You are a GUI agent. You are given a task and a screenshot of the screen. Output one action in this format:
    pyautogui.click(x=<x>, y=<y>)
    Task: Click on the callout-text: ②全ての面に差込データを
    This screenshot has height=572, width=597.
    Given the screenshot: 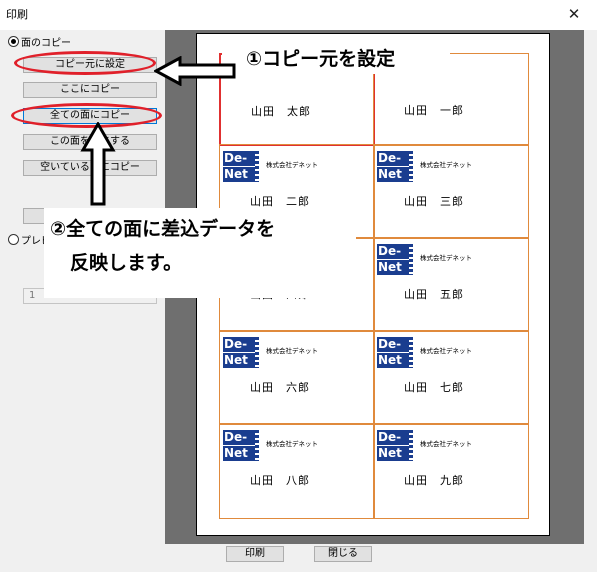 What is the action you would take?
    pyautogui.click(x=163, y=229)
    